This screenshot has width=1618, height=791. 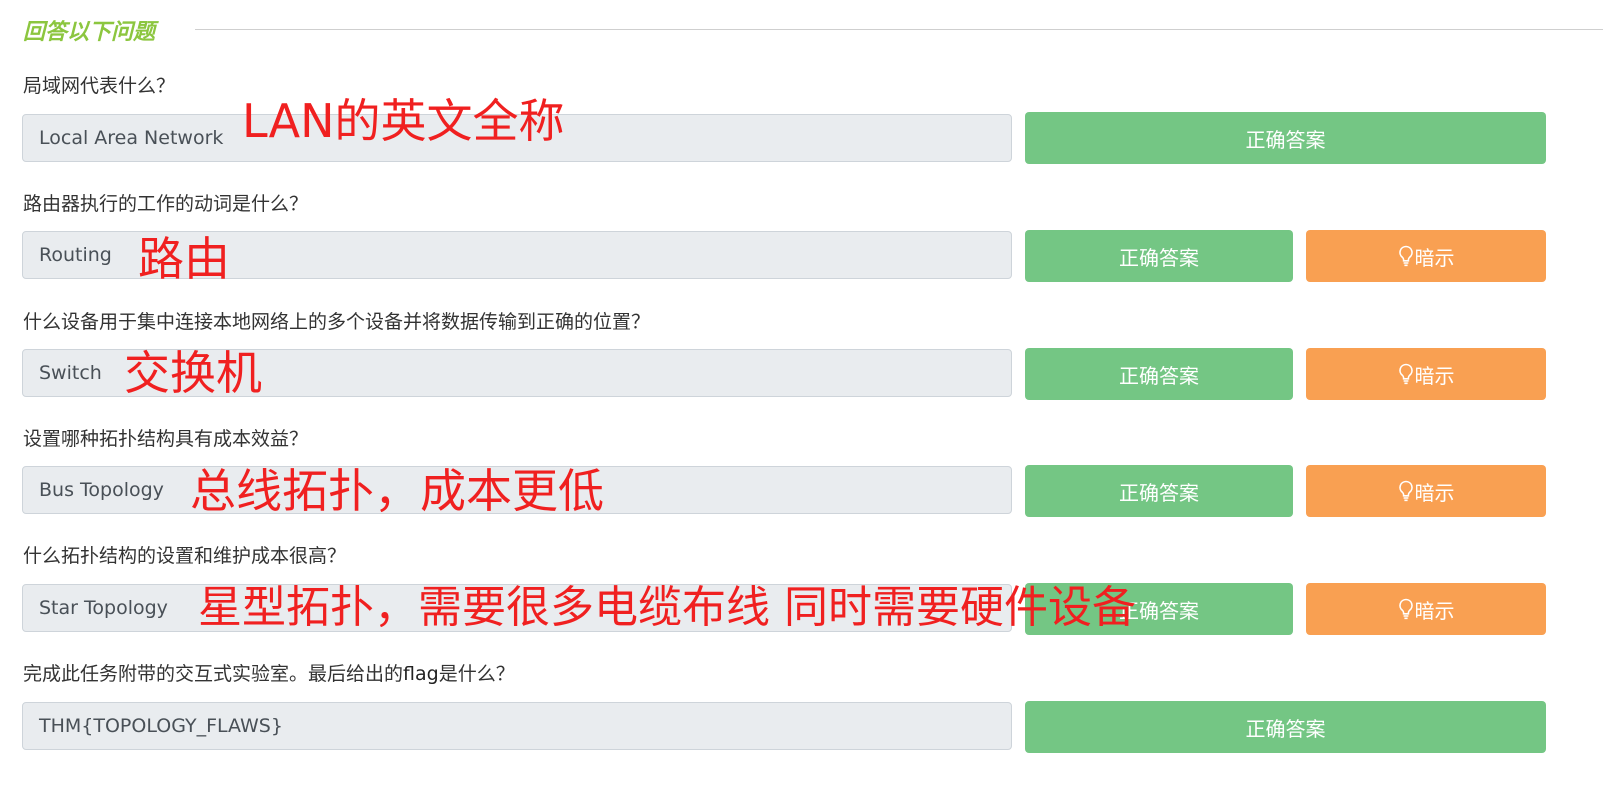 What do you see at coordinates (161, 726) in the screenshot?
I see `answer-6-value: THM{TOPOLOGY_FLAWS}` at bounding box center [161, 726].